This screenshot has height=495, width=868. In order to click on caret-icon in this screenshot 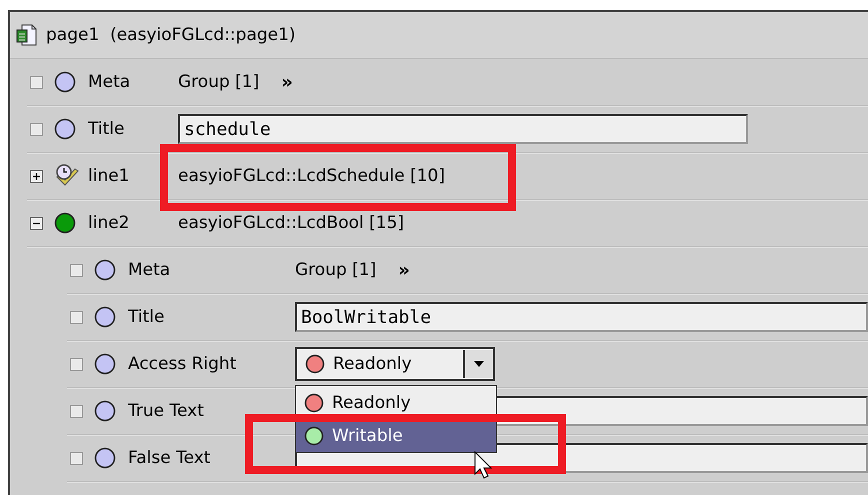, I will do `click(479, 364)`.